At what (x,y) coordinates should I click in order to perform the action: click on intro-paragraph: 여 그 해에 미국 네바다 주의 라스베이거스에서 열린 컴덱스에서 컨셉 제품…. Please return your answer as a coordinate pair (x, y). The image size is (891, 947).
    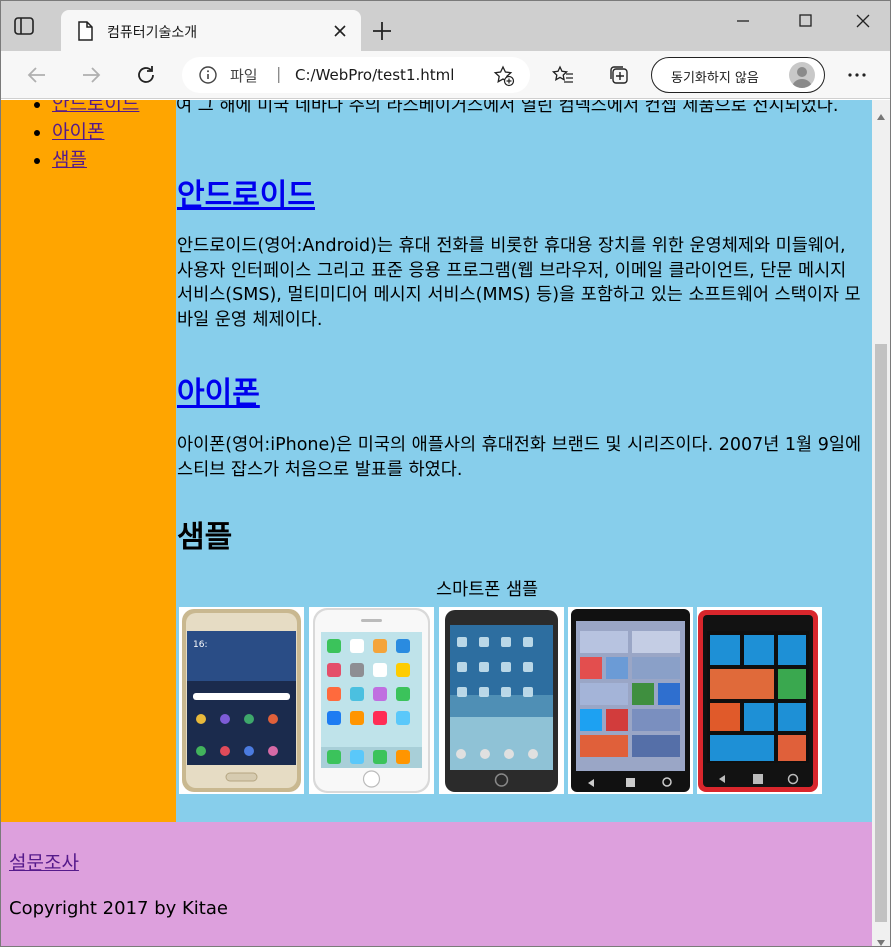
    Looking at the image, I should click on (507, 108).